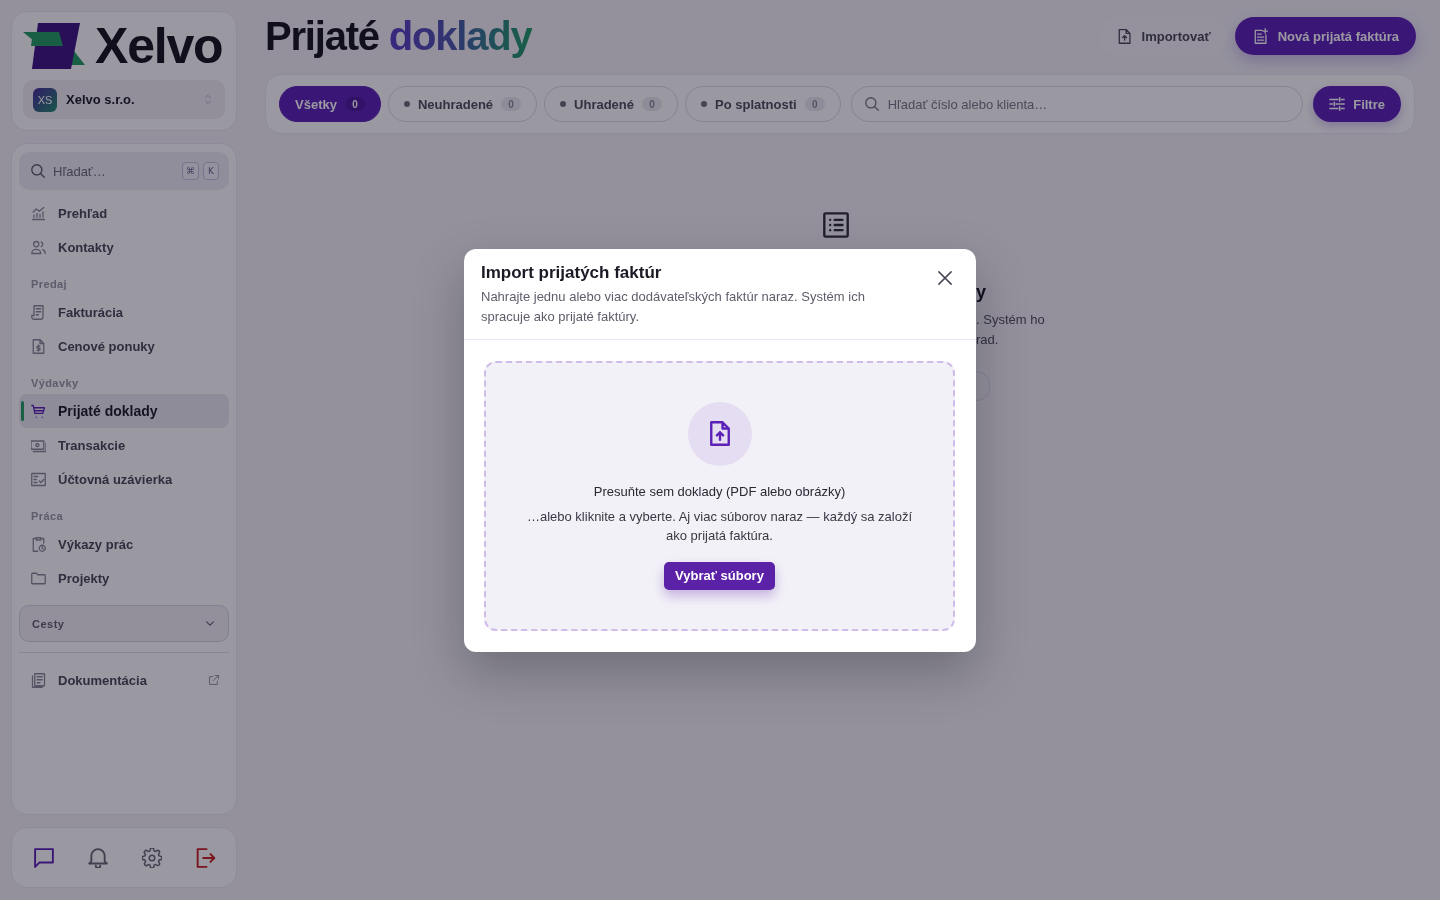  Describe the element at coordinates (124, 445) in the screenshot. I see `nav-item: Transakcie` at that location.